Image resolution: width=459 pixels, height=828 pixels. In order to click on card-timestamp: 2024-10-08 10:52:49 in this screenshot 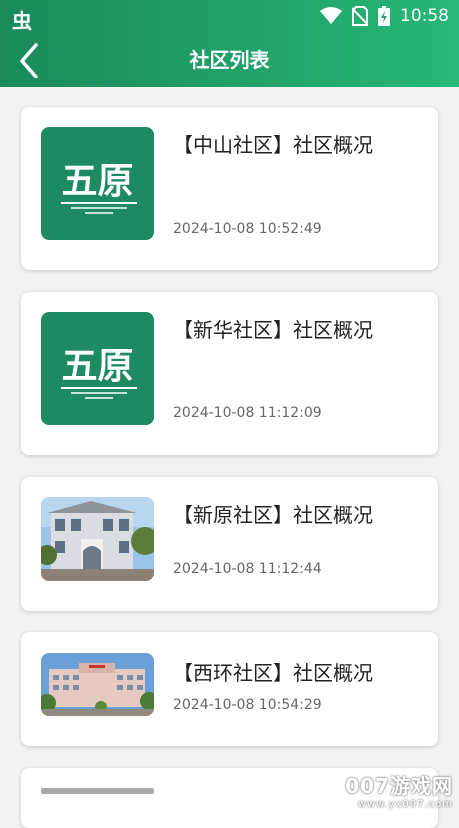, I will do `click(247, 229)`.